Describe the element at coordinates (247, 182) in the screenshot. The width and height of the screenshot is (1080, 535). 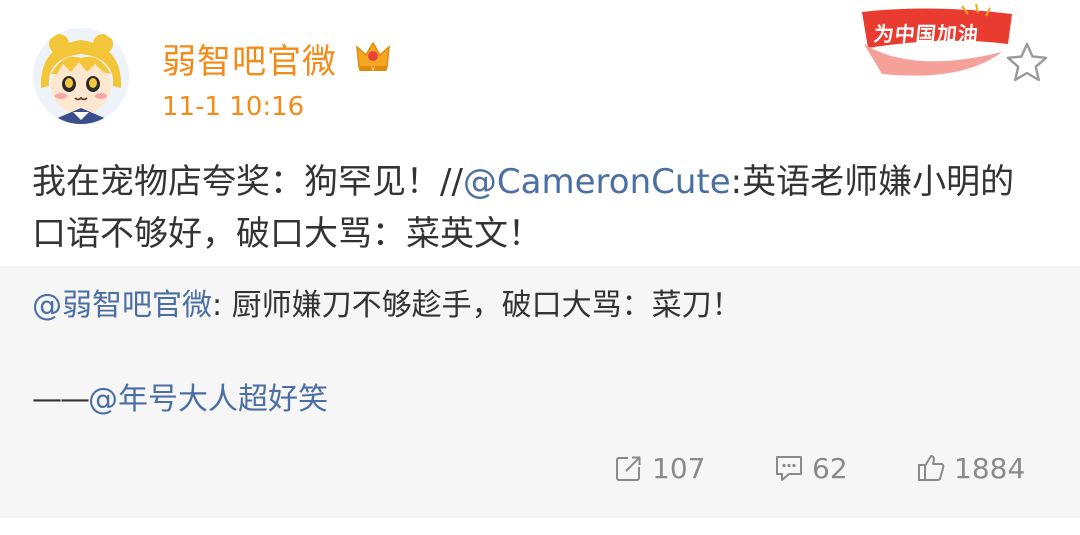
I see `post-text-part1: 我在宠物店夸奖：狗罕见！//` at that location.